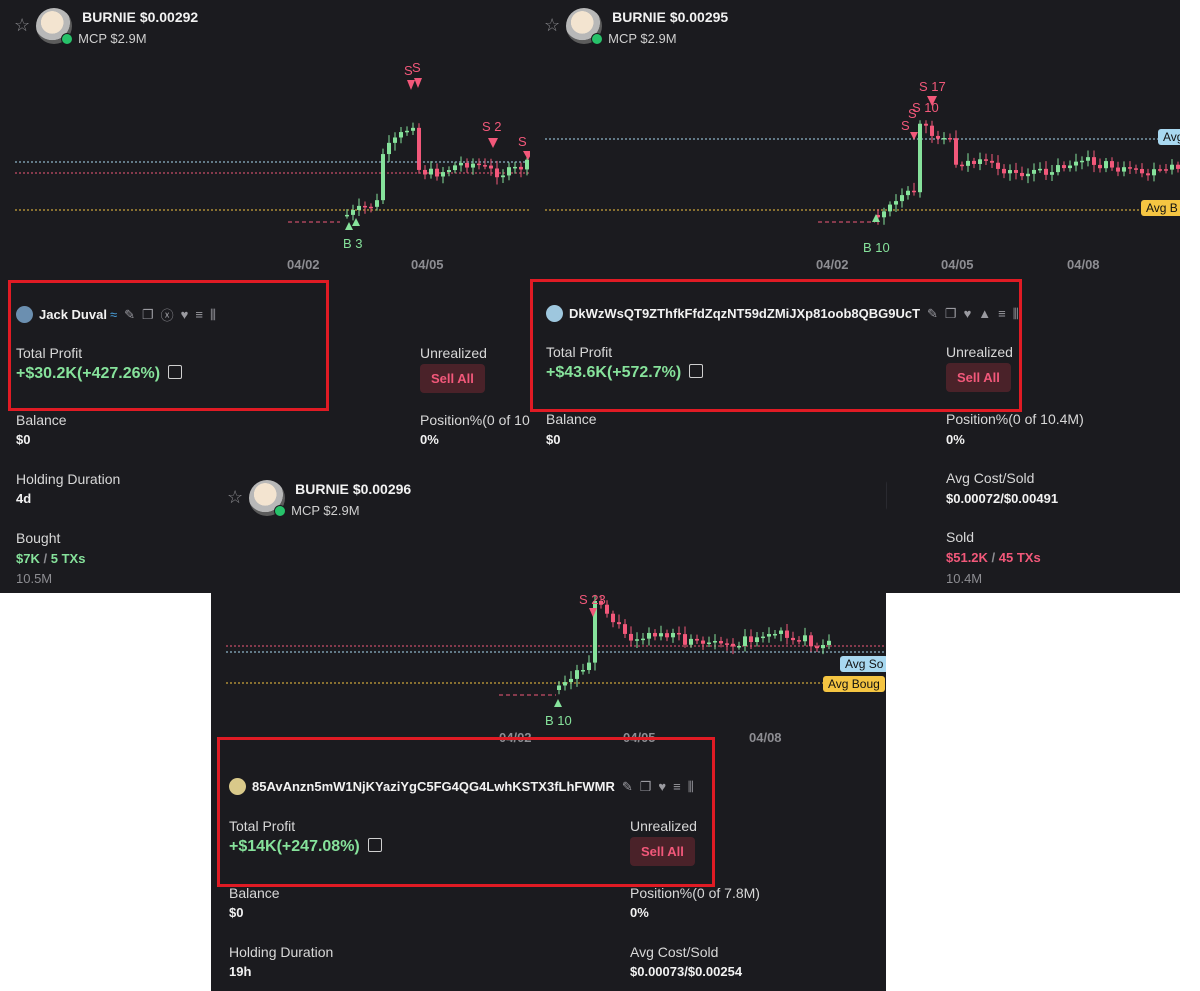 This screenshot has height=991, width=1200. Describe the element at coordinates (281, 952) in the screenshot. I see `holding-duration-label: Holding Duration` at that location.